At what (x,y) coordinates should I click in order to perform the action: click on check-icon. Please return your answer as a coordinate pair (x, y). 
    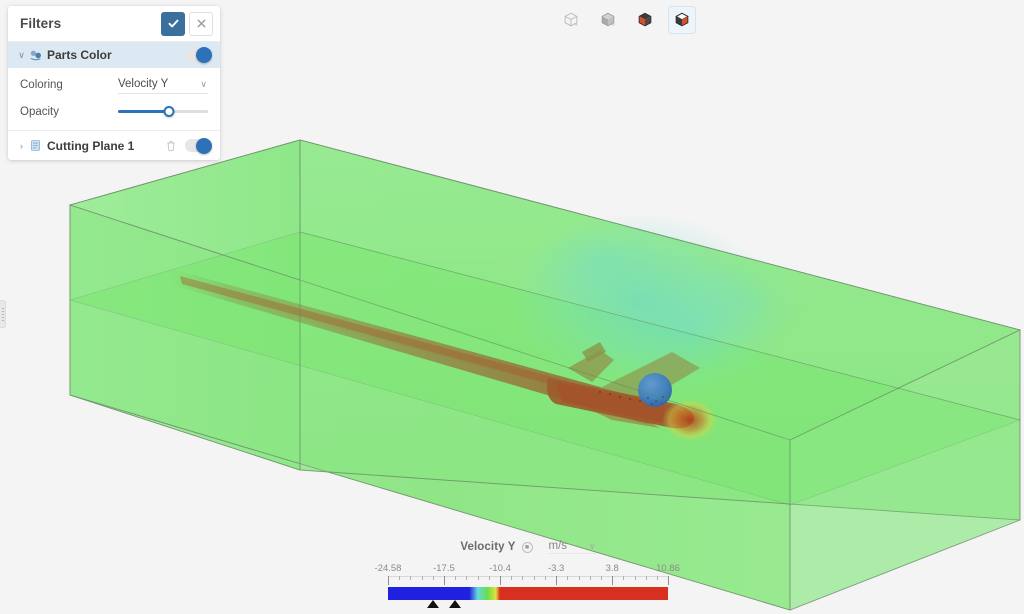
    Looking at the image, I should click on (173, 23).